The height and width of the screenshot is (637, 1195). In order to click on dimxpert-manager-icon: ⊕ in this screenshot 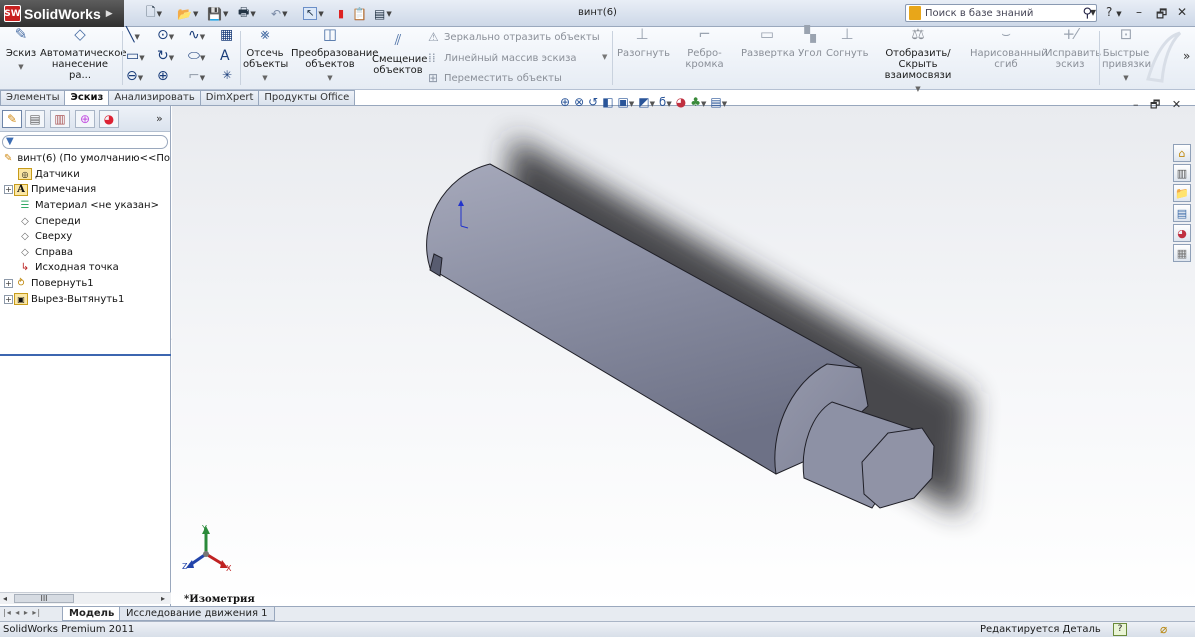, I will do `click(85, 119)`.